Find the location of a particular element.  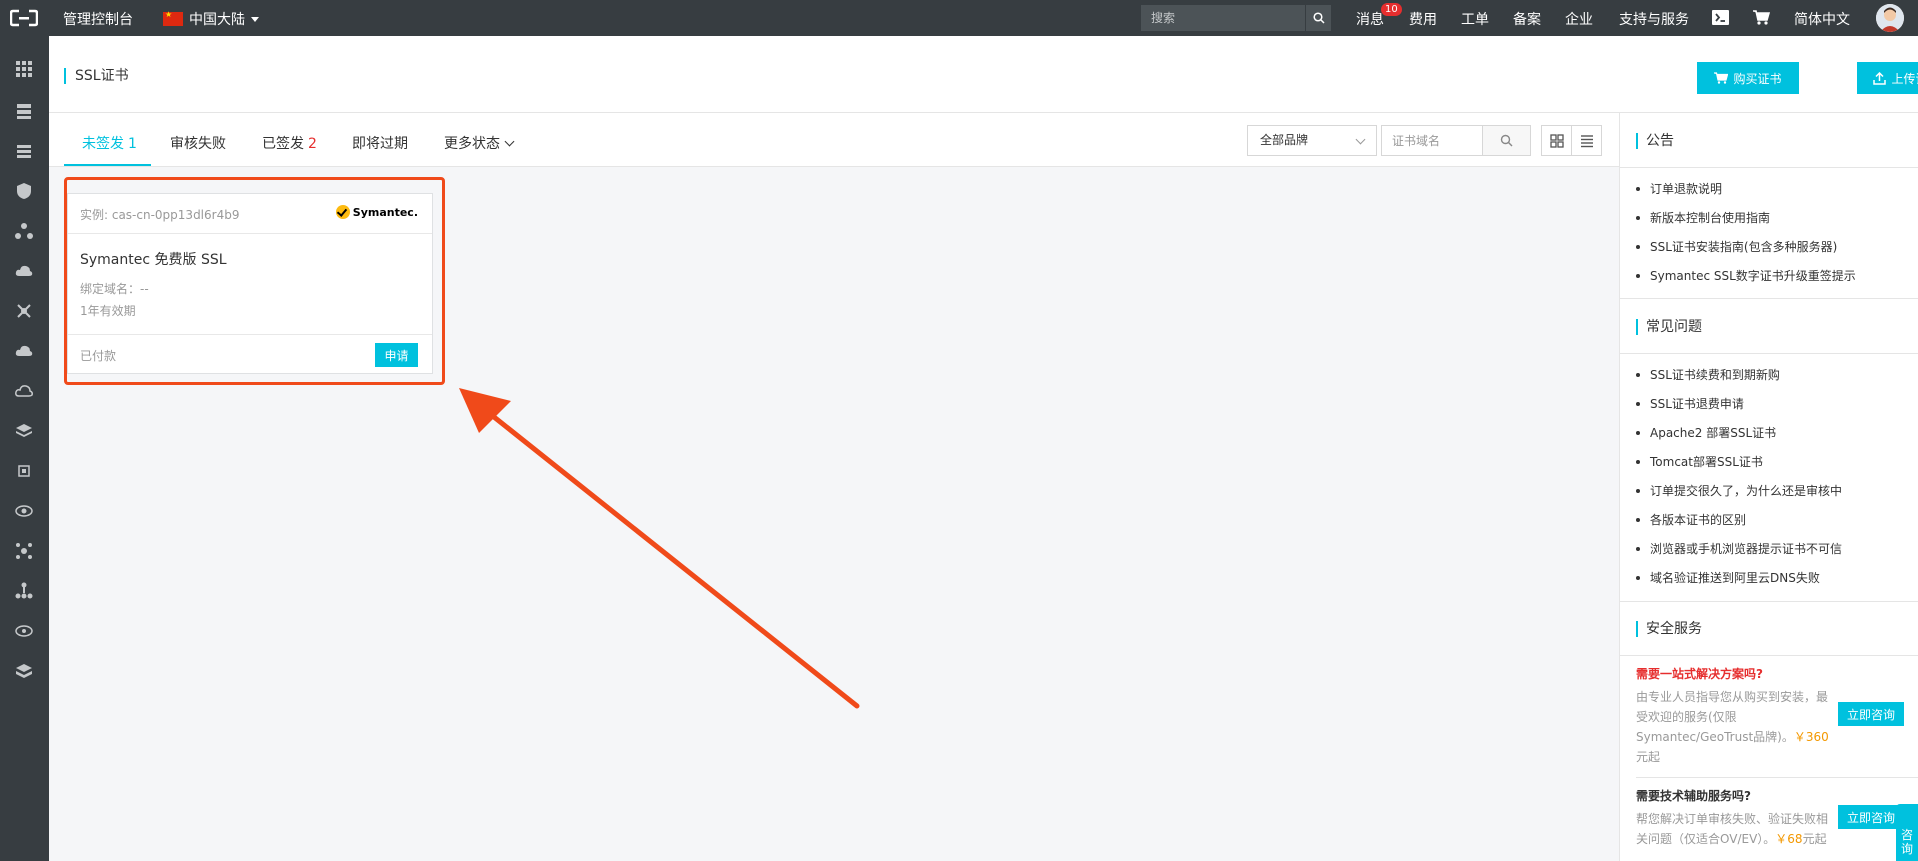

brand-select-value: 全部品牌 is located at coordinates (1284, 140).